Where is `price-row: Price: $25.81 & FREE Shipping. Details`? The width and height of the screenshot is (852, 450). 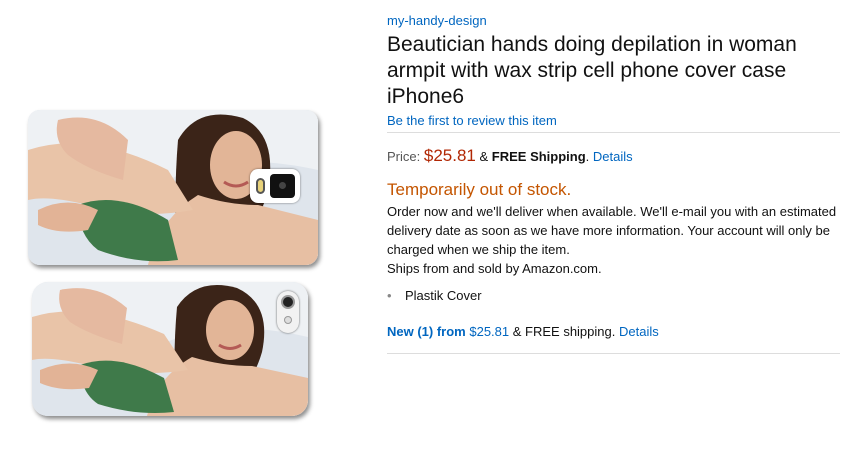 price-row: Price: $25.81 & FREE Shipping. Details is located at coordinates (613, 156).